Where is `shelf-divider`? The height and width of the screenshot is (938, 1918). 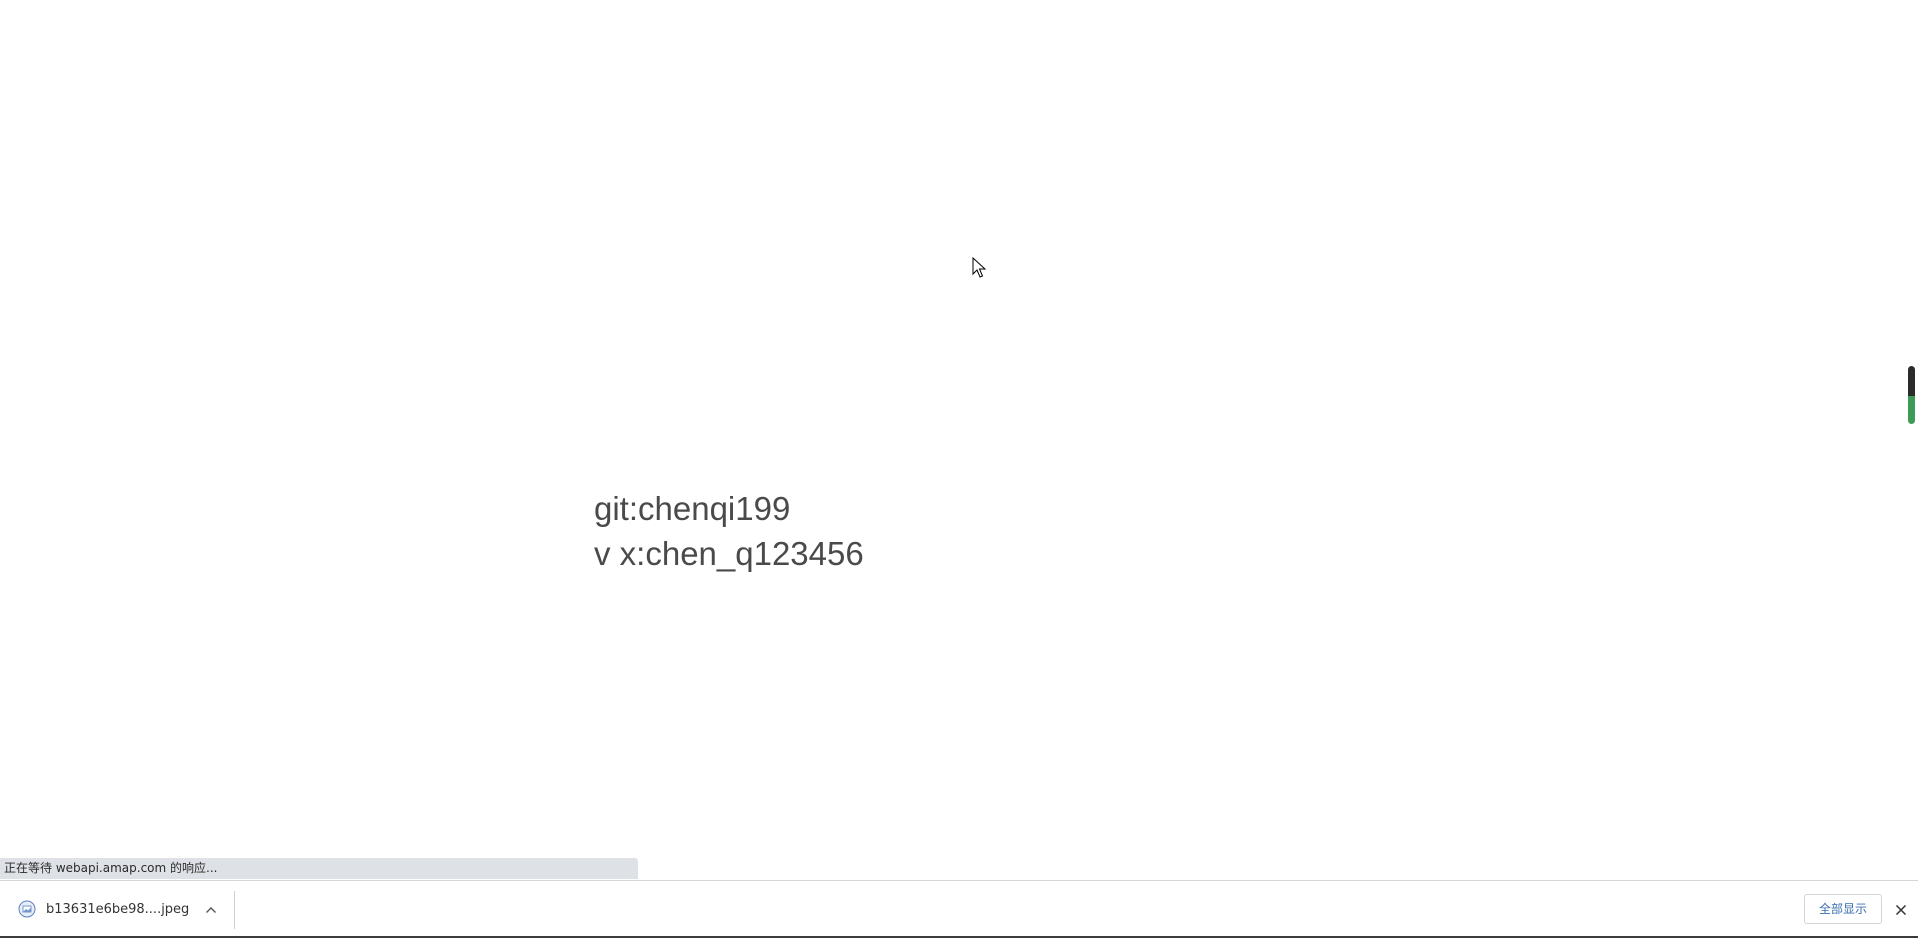
shelf-divider is located at coordinates (234, 910).